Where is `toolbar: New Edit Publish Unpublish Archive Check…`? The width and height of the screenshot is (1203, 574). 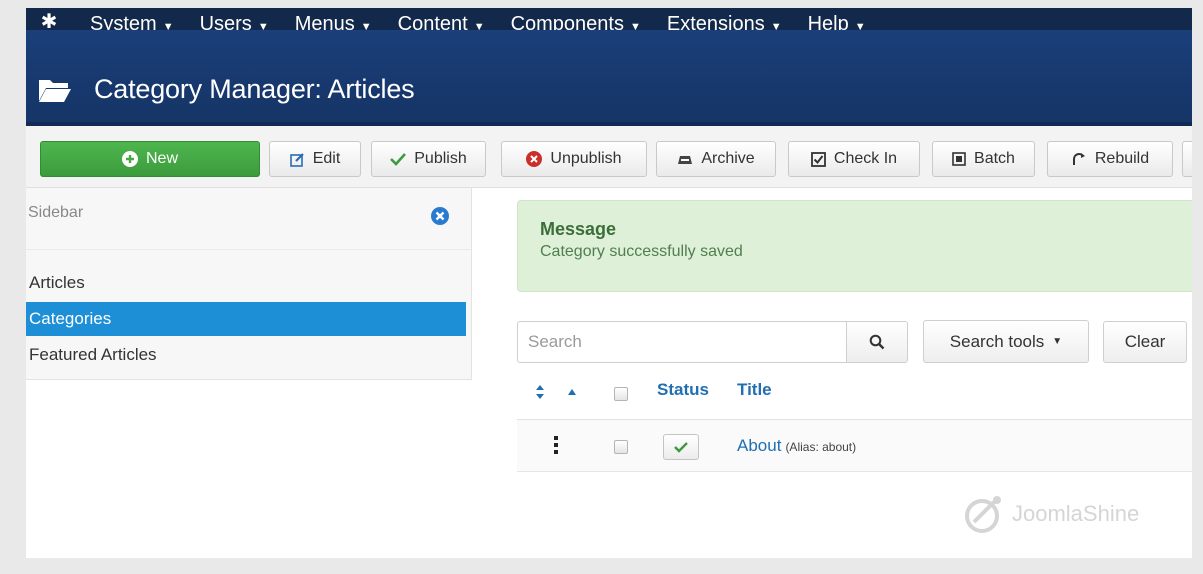 toolbar: New Edit Publish Unpublish Archive Check… is located at coordinates (609, 157).